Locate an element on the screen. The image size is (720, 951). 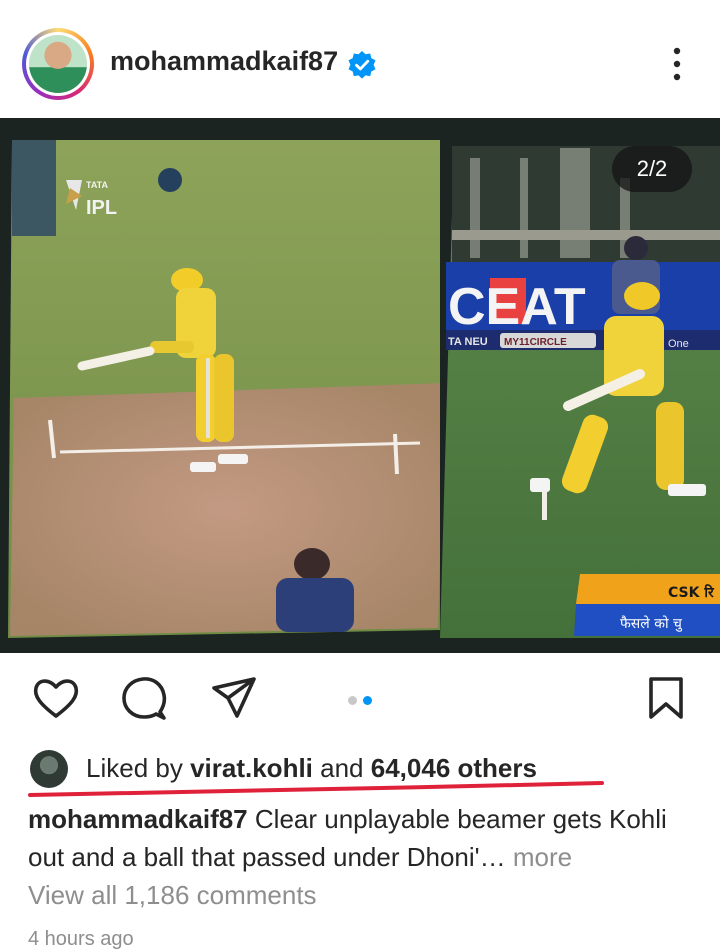
likes-others: 64,046 others is located at coordinates (454, 768).